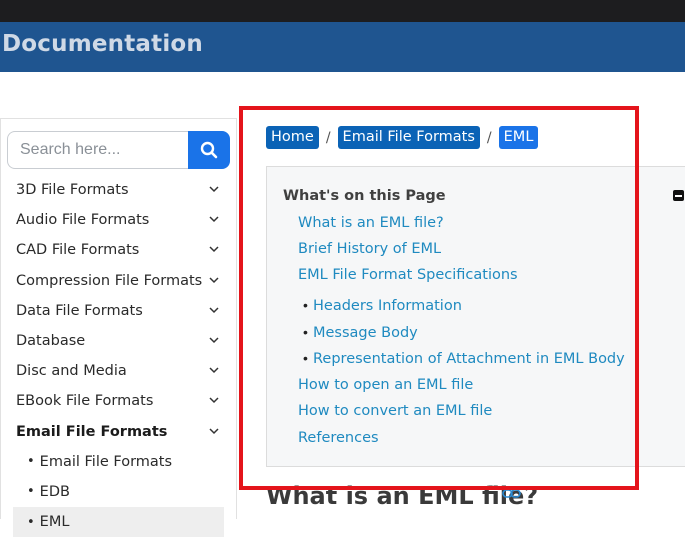  What do you see at coordinates (98, 150) in the screenshot?
I see `search-input` at bounding box center [98, 150].